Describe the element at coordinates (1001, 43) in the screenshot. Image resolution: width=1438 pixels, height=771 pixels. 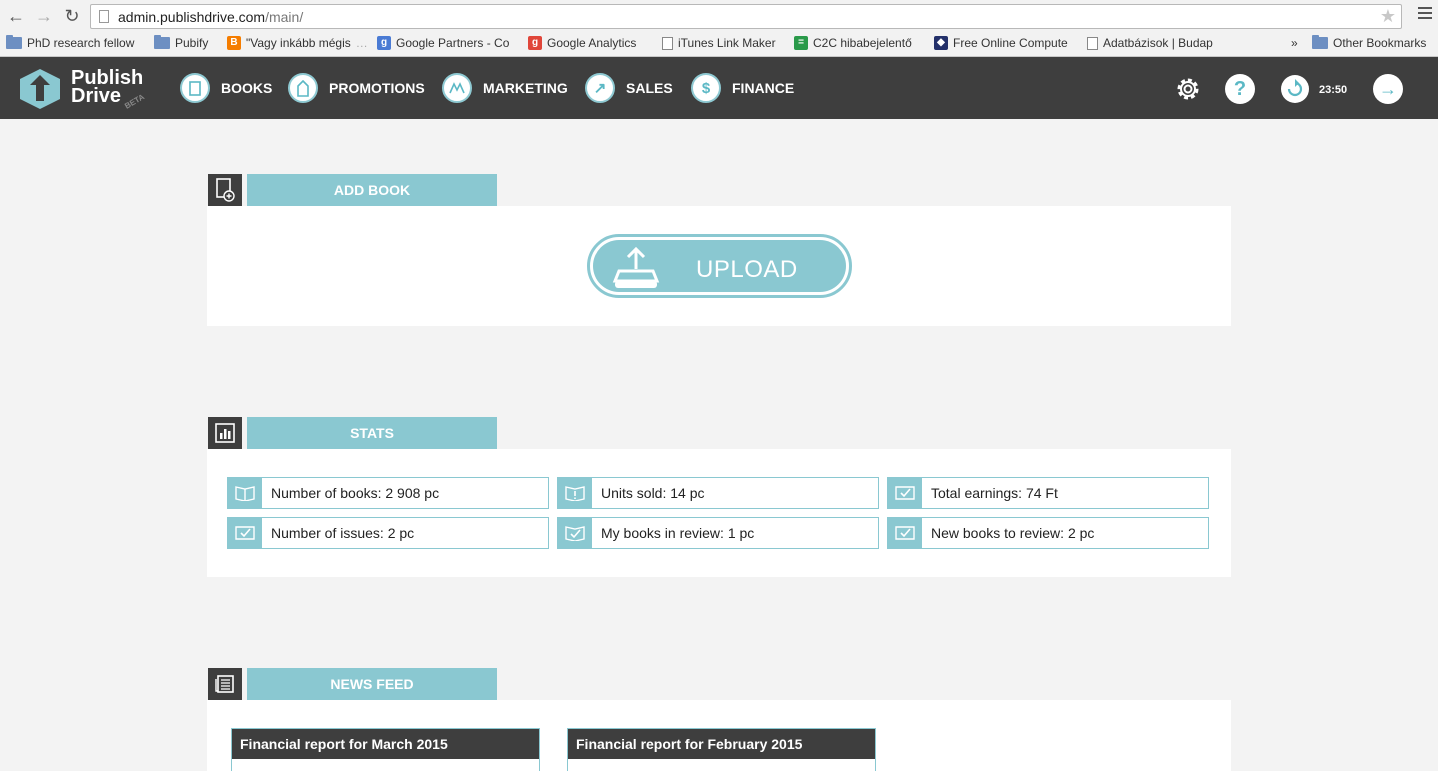
I see `bookmark-item: ◆ Free Online Compute` at that location.